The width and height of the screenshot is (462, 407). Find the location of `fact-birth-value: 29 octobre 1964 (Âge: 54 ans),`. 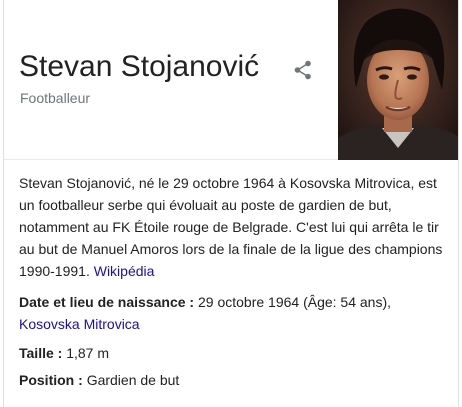

fact-birth-value: 29 octobre 1964 (Âge: 54 ans), is located at coordinates (294, 302).